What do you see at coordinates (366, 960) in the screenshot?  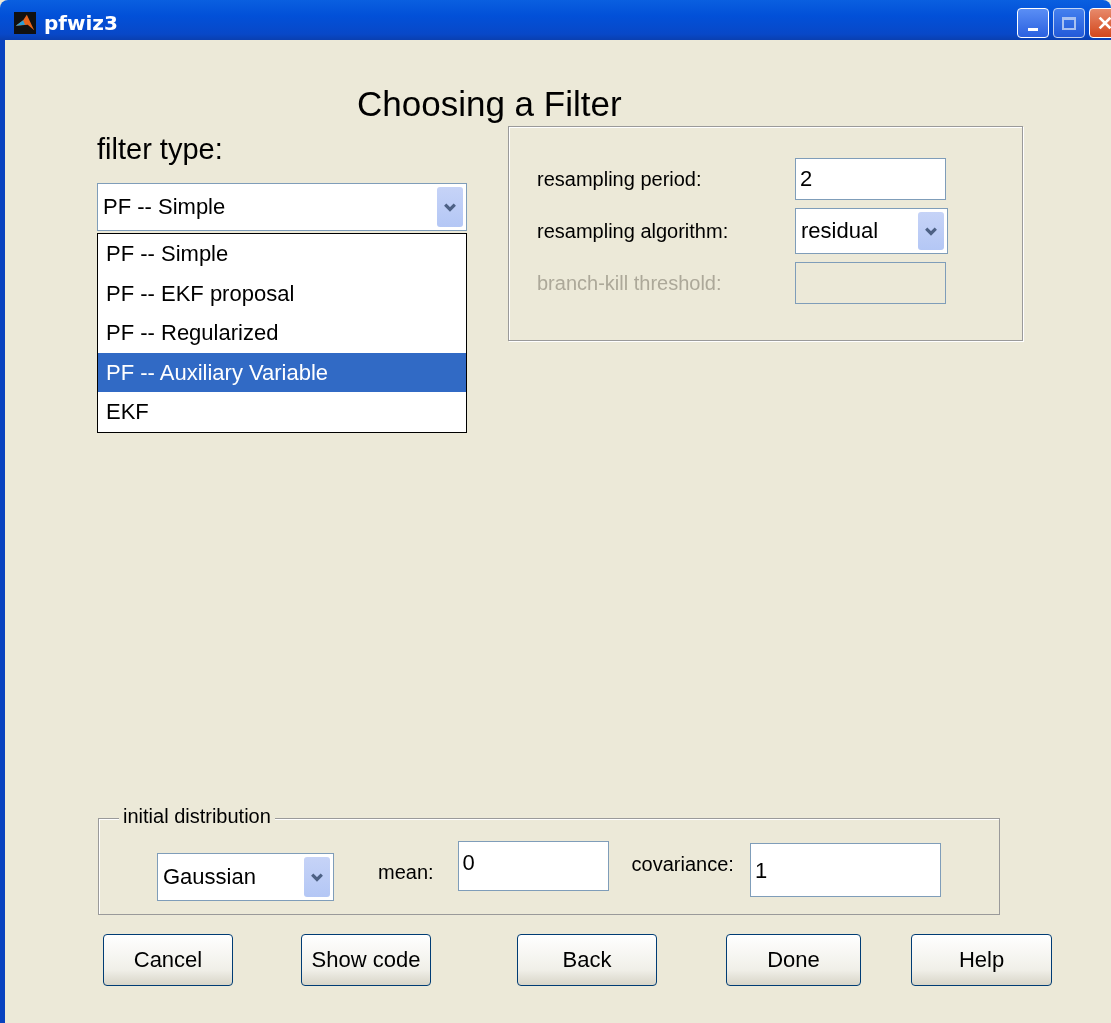 I see `dialog-button: Show code` at bounding box center [366, 960].